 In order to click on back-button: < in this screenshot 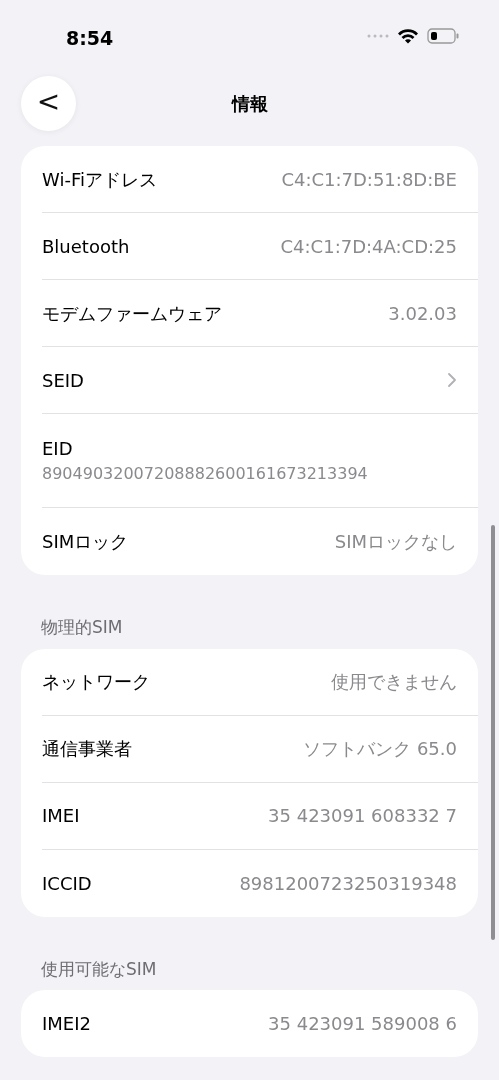, I will do `click(48, 103)`.